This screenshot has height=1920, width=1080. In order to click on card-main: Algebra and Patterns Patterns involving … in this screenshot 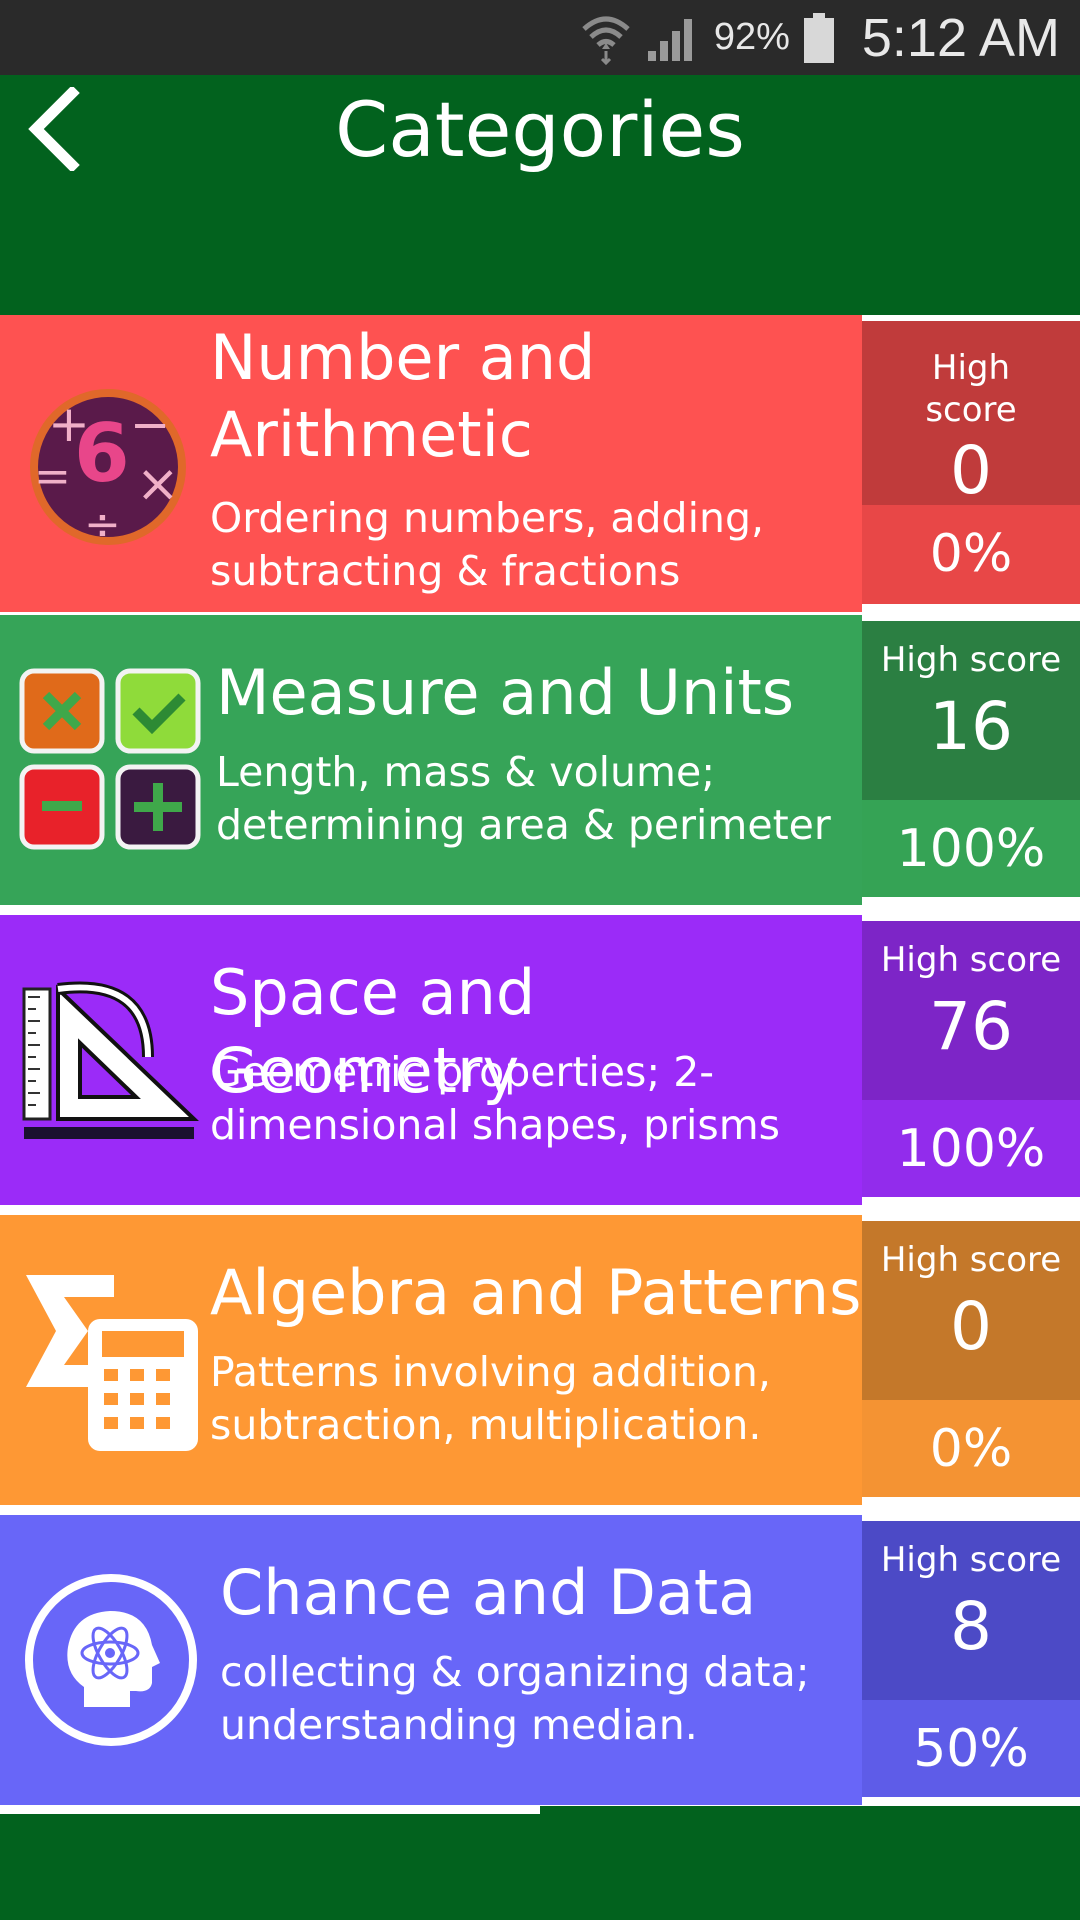, I will do `click(431, 1360)`.